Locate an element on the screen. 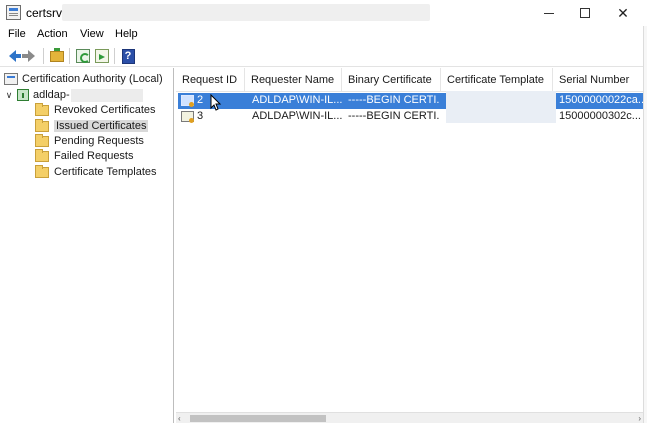  maximize-icon is located at coordinates (585, 13).